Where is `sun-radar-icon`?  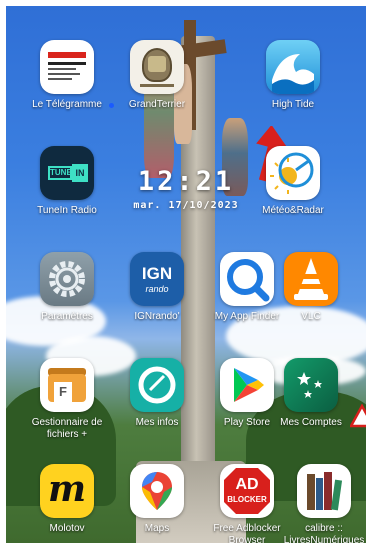 sun-radar-icon is located at coordinates (293, 173).